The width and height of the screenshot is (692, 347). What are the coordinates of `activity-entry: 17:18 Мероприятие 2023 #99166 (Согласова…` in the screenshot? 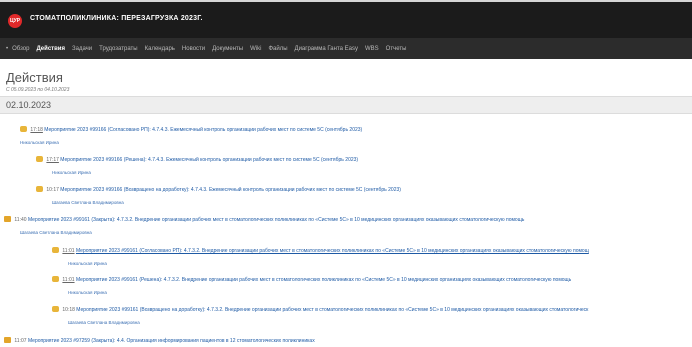 It's located at (191, 135).